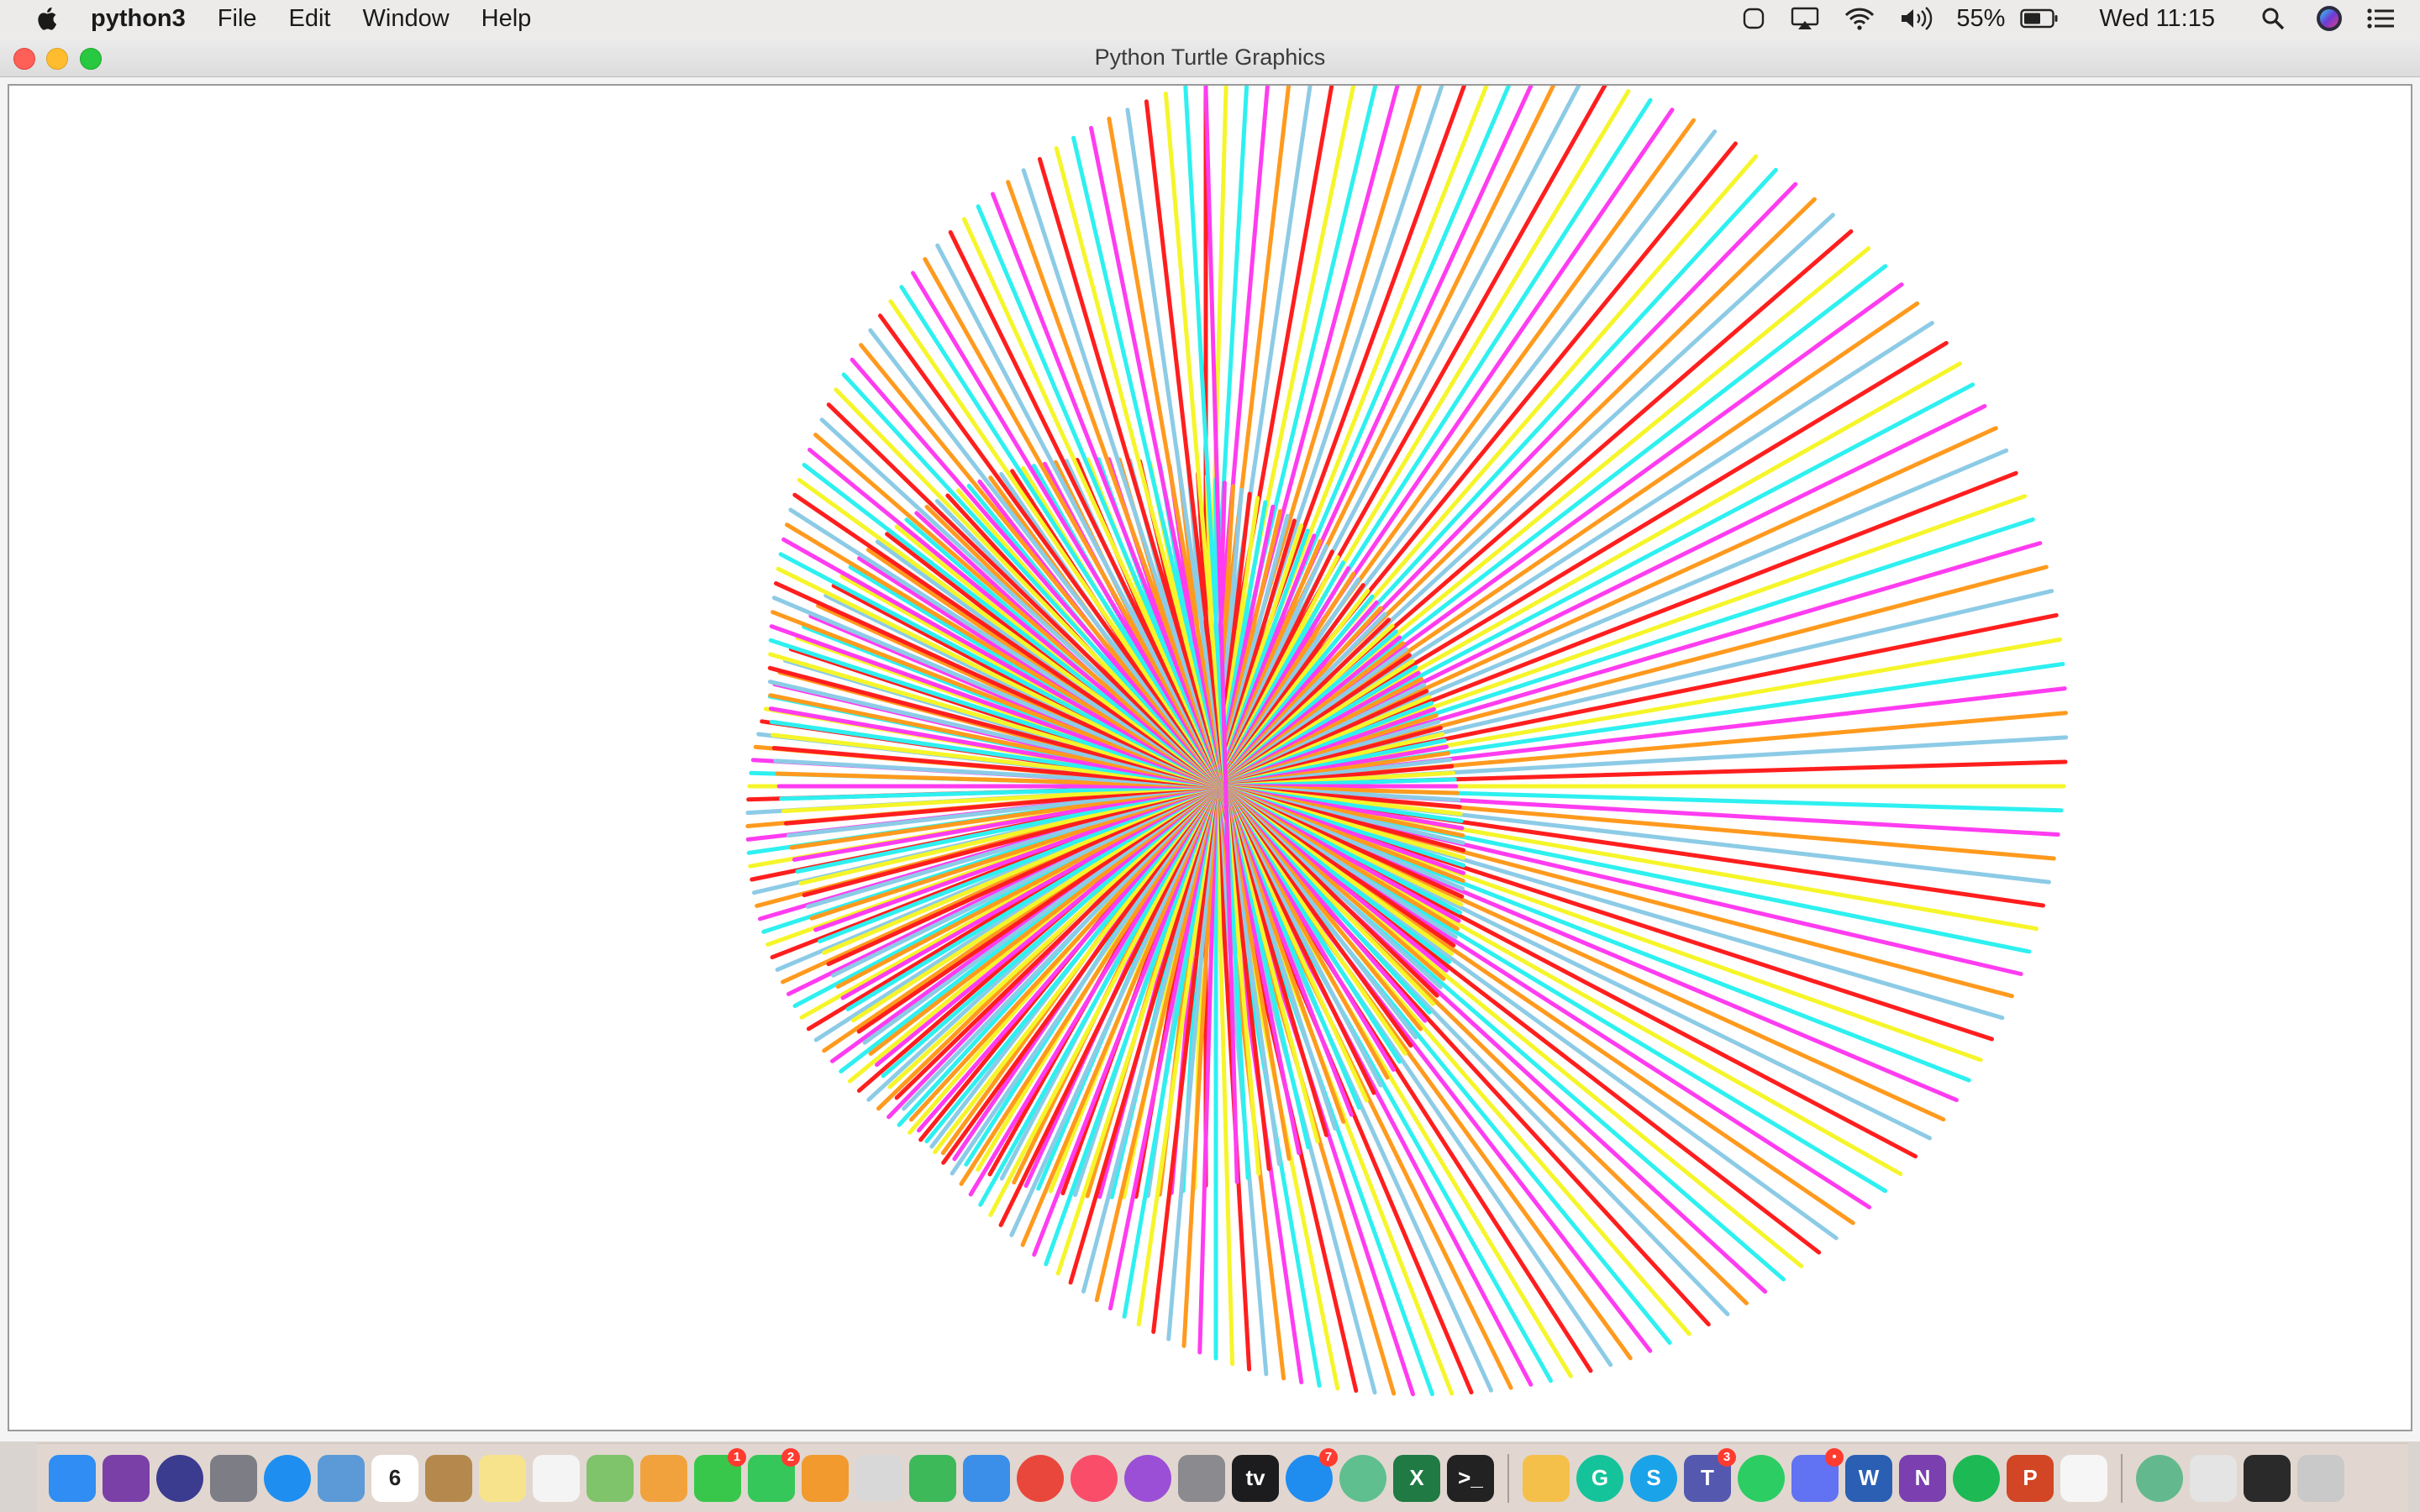 The image size is (2420, 1512). What do you see at coordinates (47, 18) in the screenshot?
I see `apple-menu-icon` at bounding box center [47, 18].